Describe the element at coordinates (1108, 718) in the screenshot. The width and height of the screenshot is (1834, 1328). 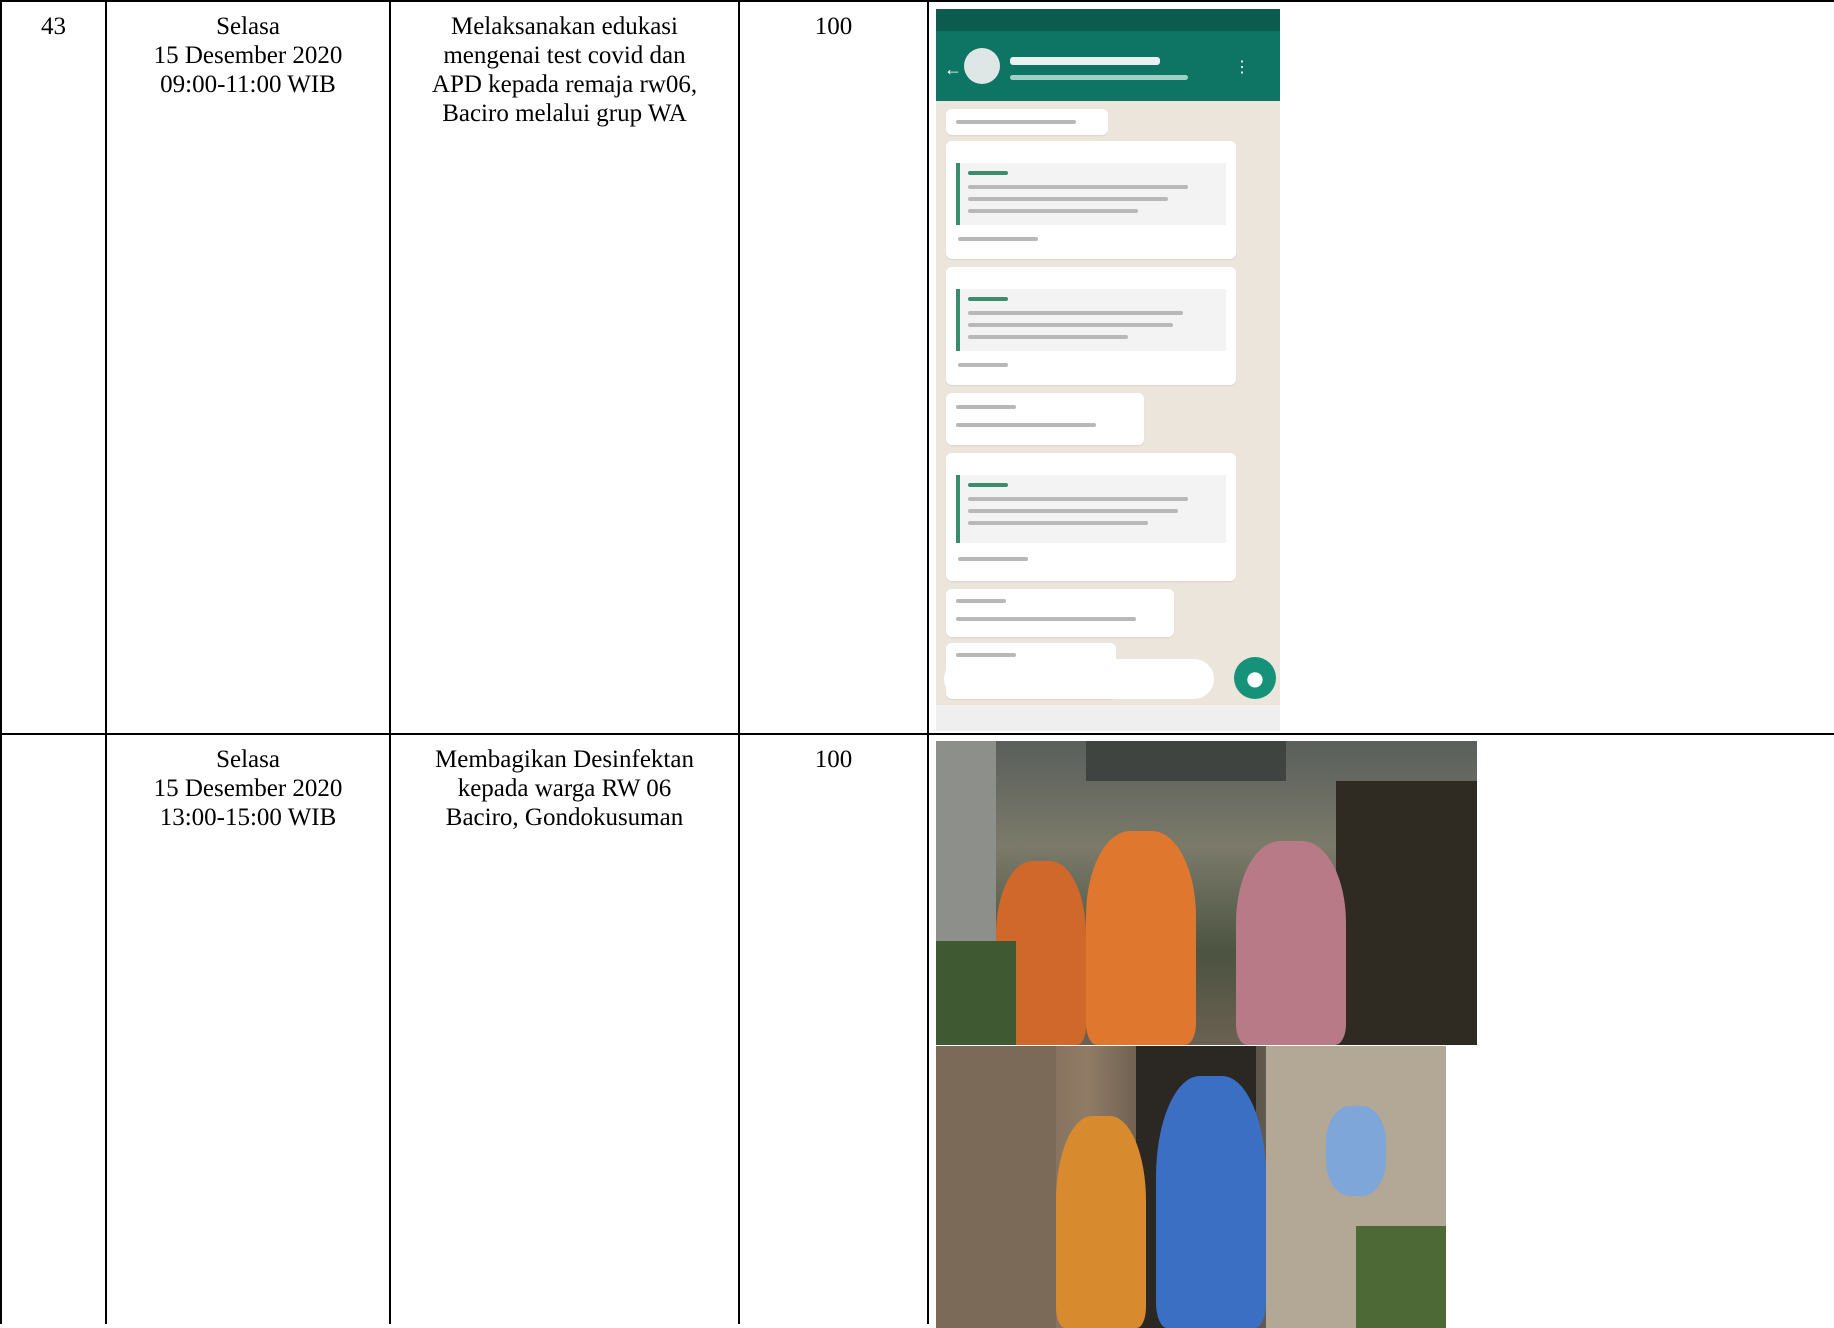
I see `phone-nav-bar` at that location.